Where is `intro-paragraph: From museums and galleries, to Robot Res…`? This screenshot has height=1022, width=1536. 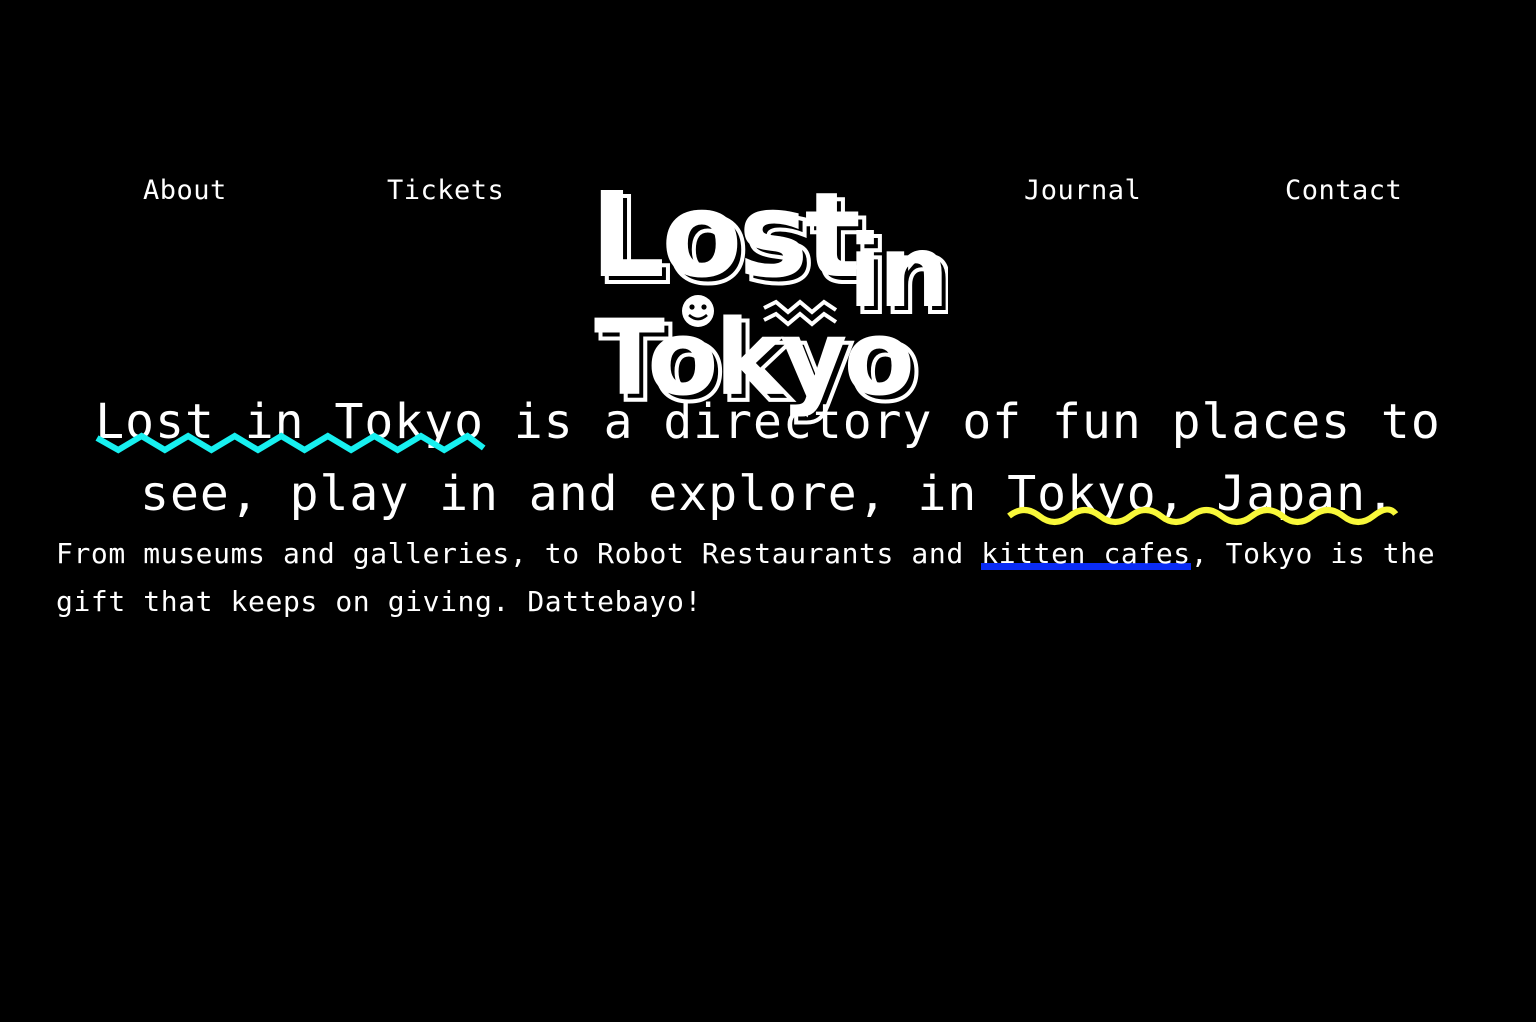
intro-paragraph: From museums and galleries, to Robot Res… is located at coordinates (776, 578).